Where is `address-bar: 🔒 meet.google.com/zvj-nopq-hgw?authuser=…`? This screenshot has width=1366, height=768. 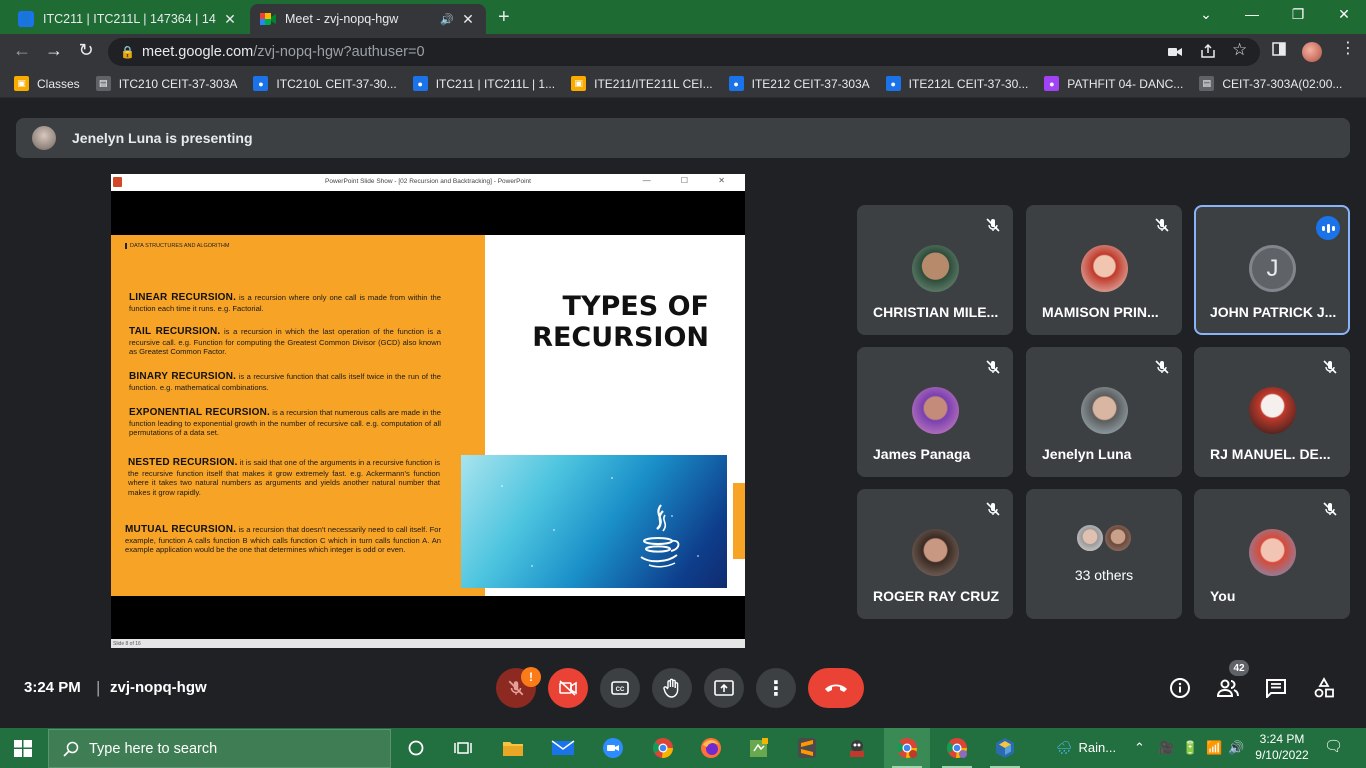 address-bar: 🔒 meet.google.com/zvj-nopq-hgw?authuser=… is located at coordinates (684, 52).